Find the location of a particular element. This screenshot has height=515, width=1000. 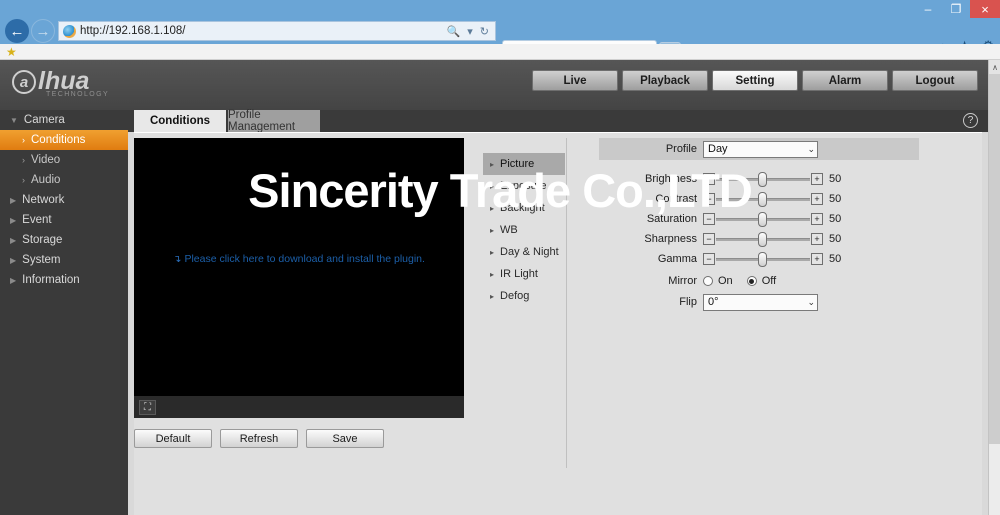

brightness-increase-button: + is located at coordinates (817, 179).